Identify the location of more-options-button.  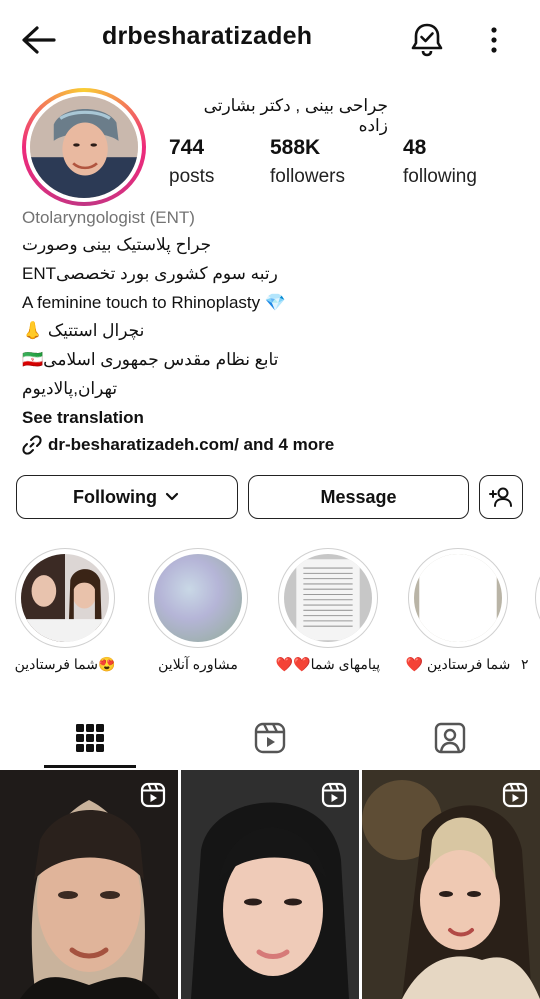
(494, 40).